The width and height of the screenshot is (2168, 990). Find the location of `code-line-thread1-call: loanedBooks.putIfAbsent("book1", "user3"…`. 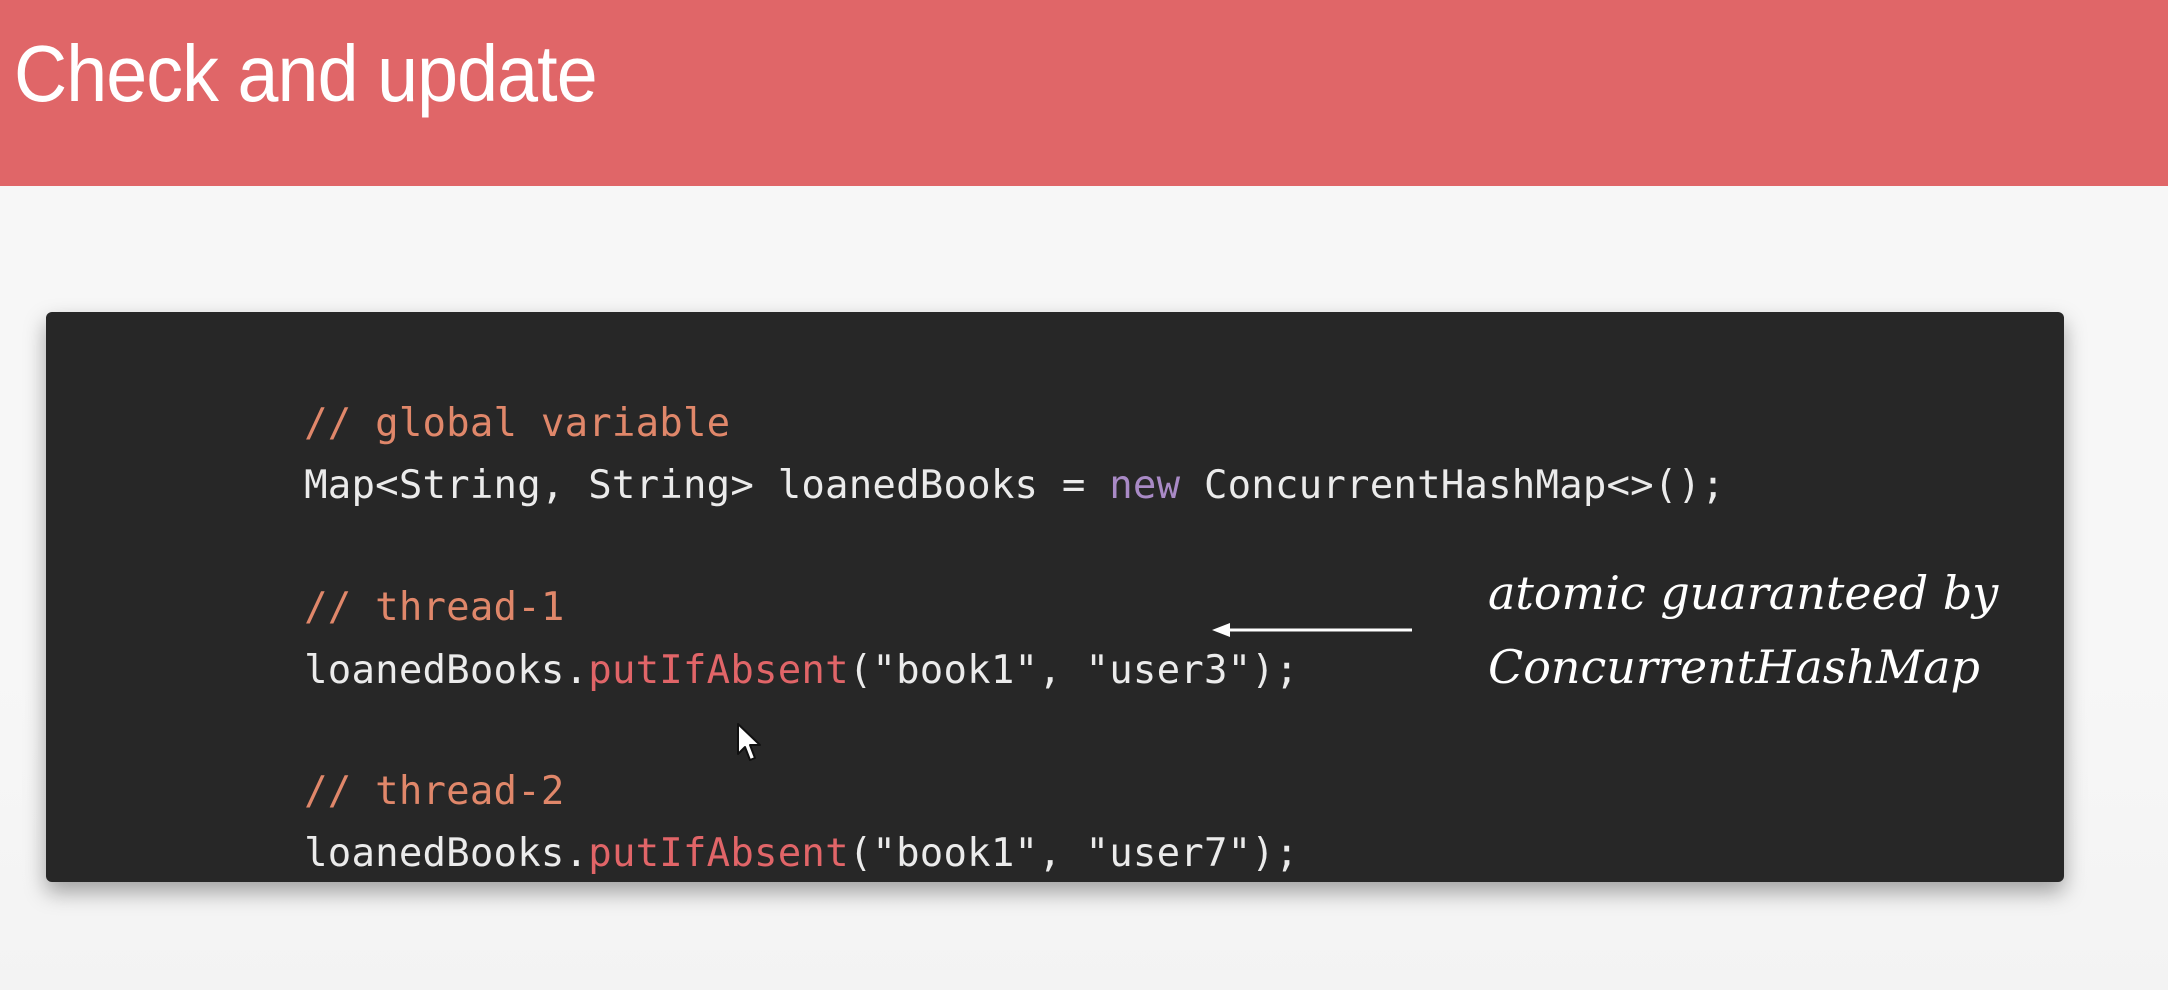

code-line-thread1-call: loanedBooks.putIfAbsent("book1", "user3"… is located at coordinates (730, 670).